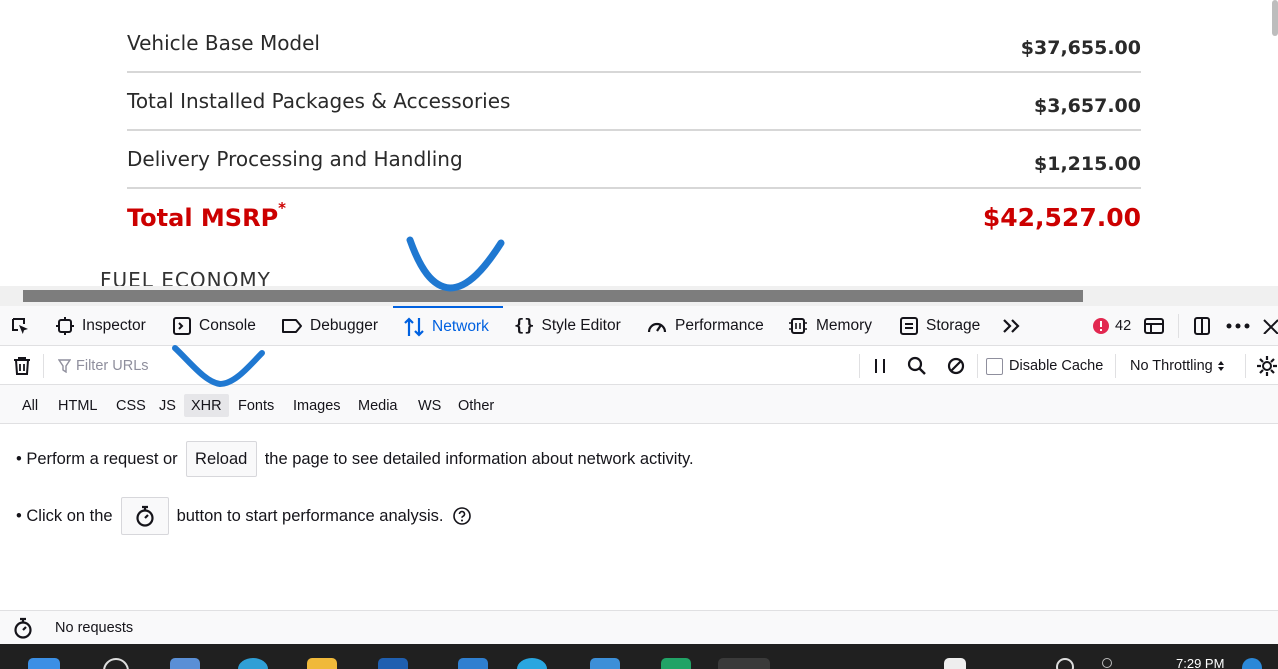 Image resolution: width=1278 pixels, height=669 pixels. I want to click on stopwatch-icon, so click(23, 628).